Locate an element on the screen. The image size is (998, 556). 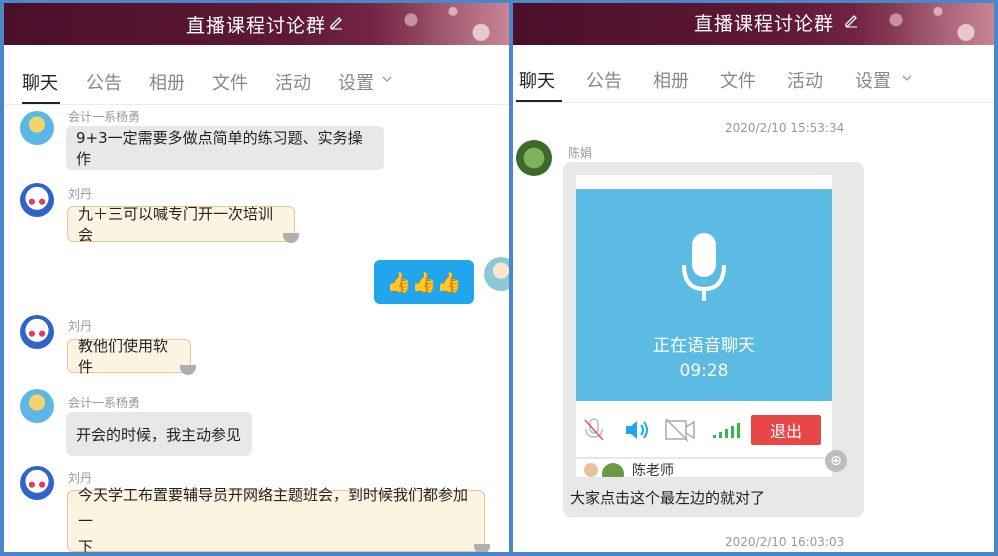
camera-off-icon is located at coordinates (680, 430).